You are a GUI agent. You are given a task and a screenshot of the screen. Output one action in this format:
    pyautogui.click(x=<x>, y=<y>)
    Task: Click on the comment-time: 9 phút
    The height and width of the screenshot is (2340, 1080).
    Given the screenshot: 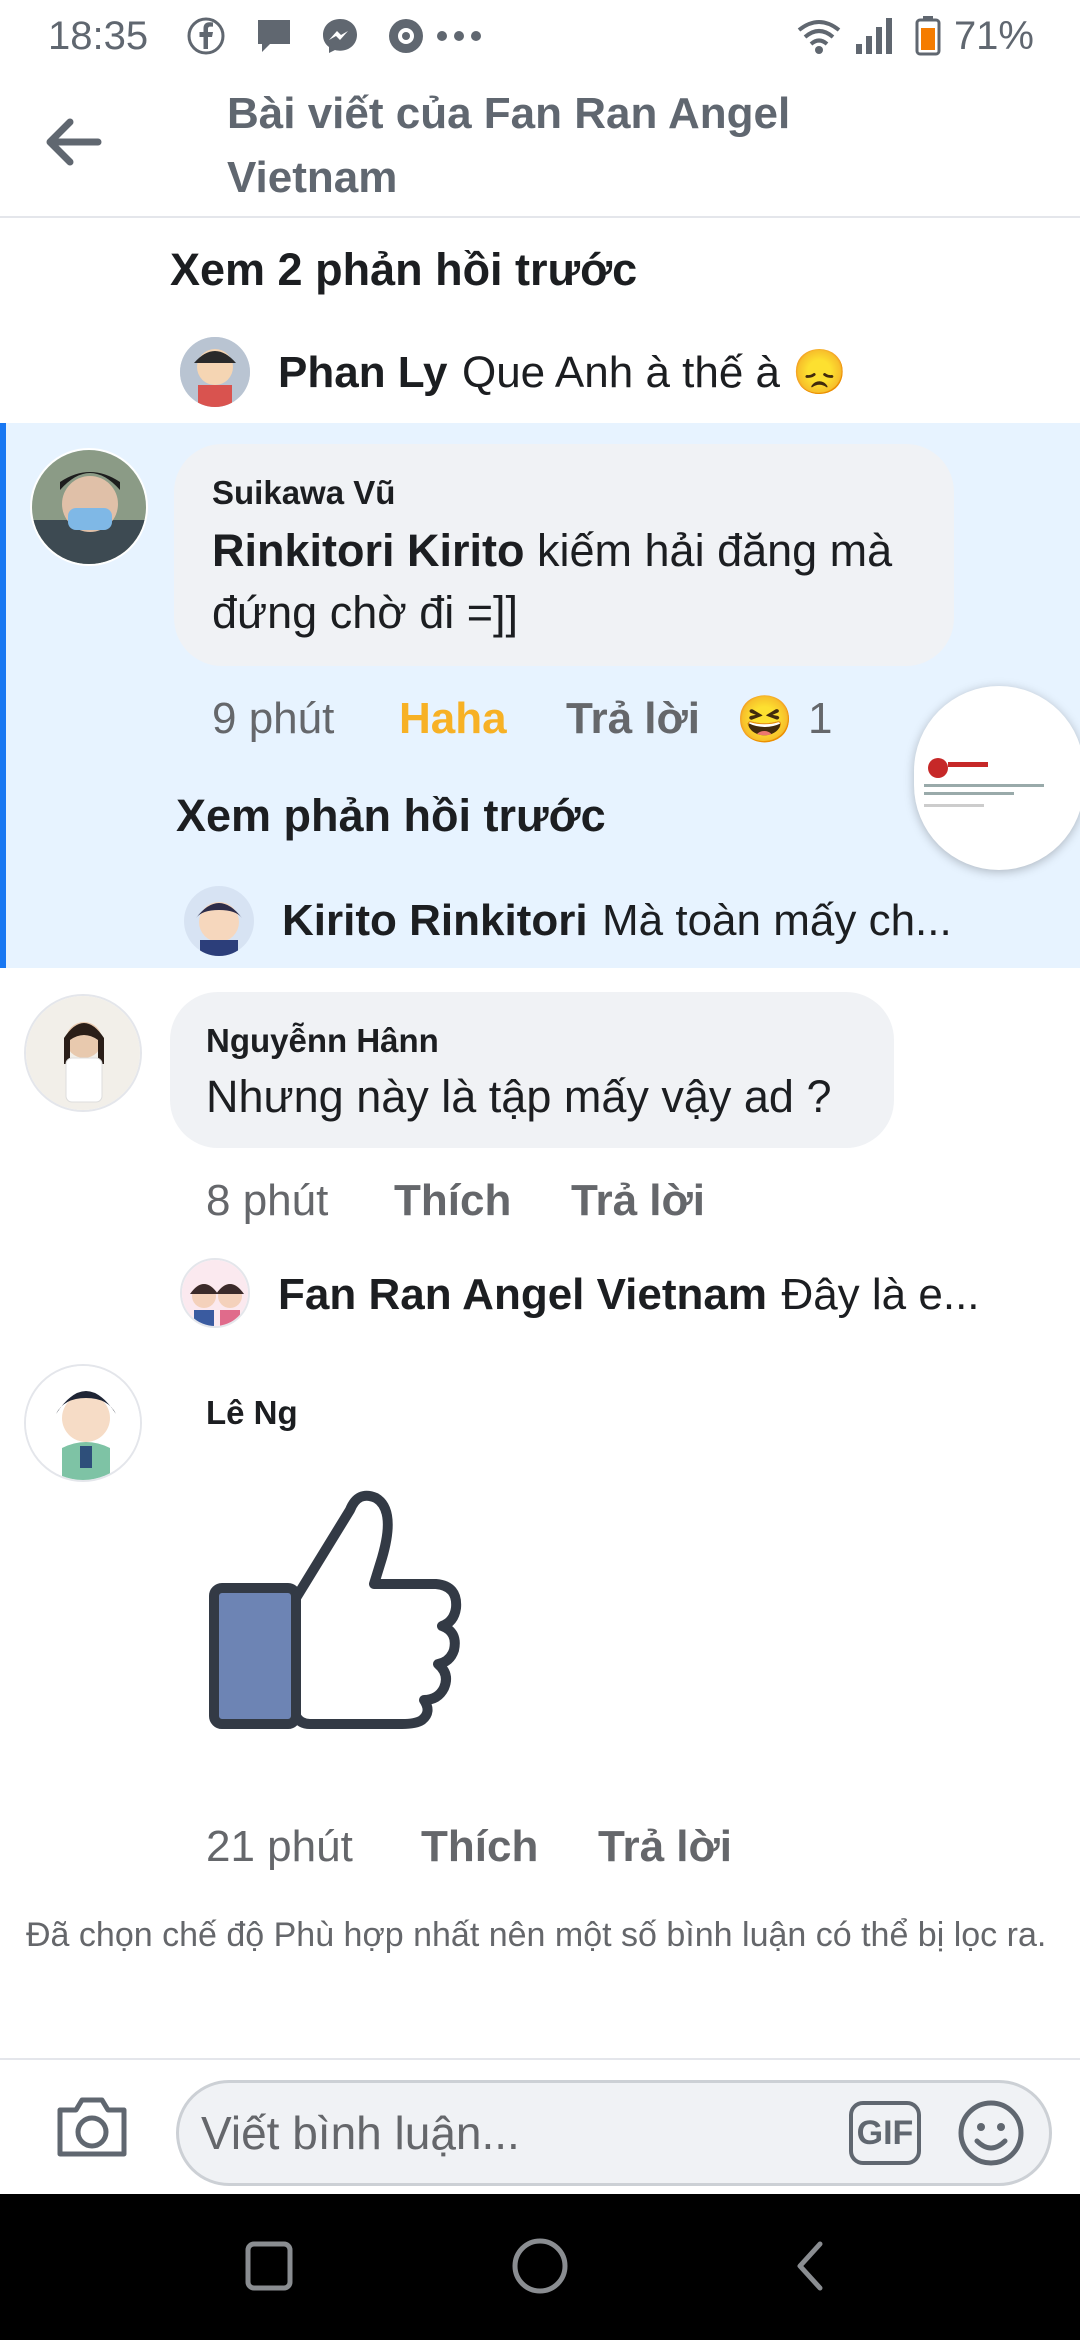 What is the action you would take?
    pyautogui.click(x=273, y=718)
    